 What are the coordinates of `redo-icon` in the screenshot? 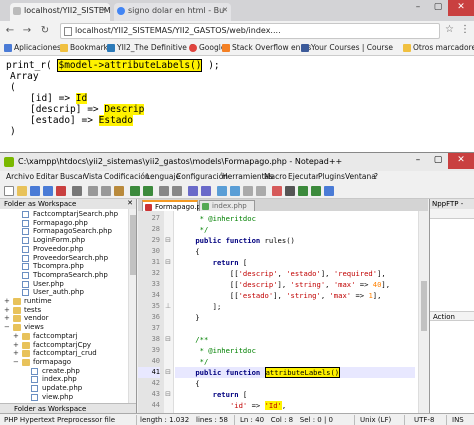 It's located at (148, 191).